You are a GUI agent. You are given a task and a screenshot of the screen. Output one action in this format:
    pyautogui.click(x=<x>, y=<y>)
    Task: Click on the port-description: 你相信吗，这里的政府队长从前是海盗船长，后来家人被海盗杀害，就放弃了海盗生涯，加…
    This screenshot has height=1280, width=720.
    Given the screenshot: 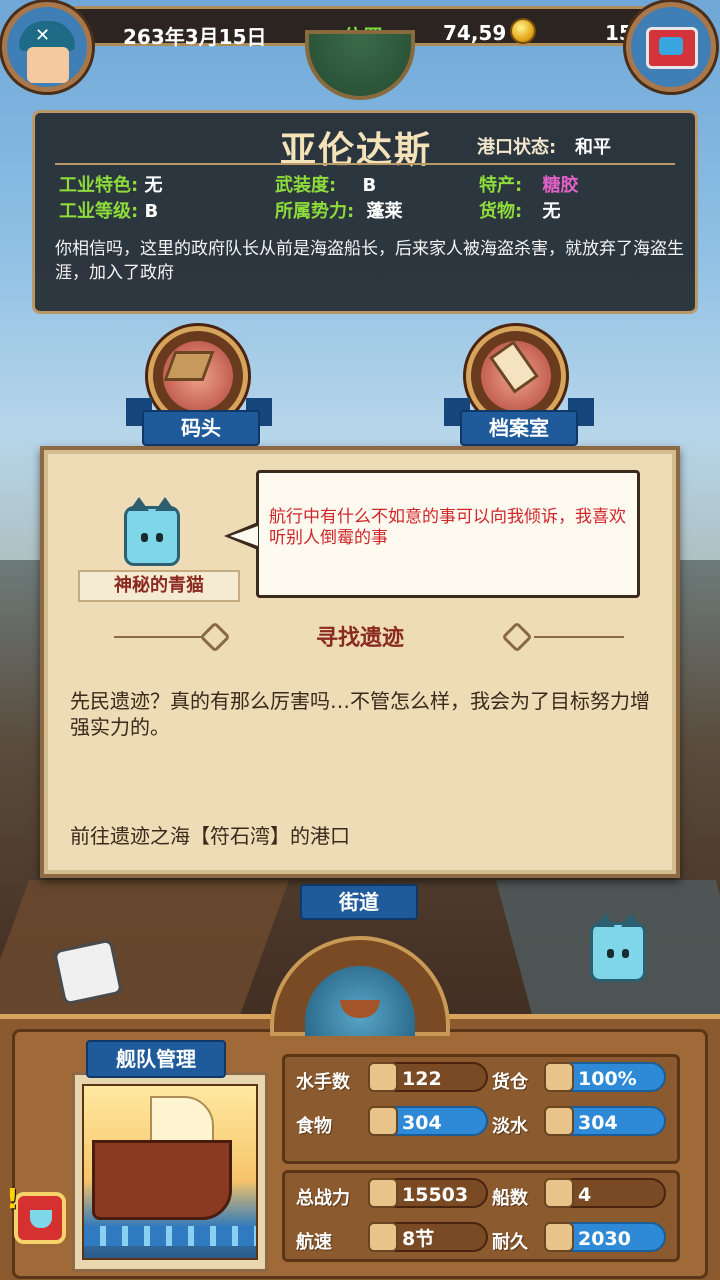 What is the action you would take?
    pyautogui.click(x=369, y=261)
    